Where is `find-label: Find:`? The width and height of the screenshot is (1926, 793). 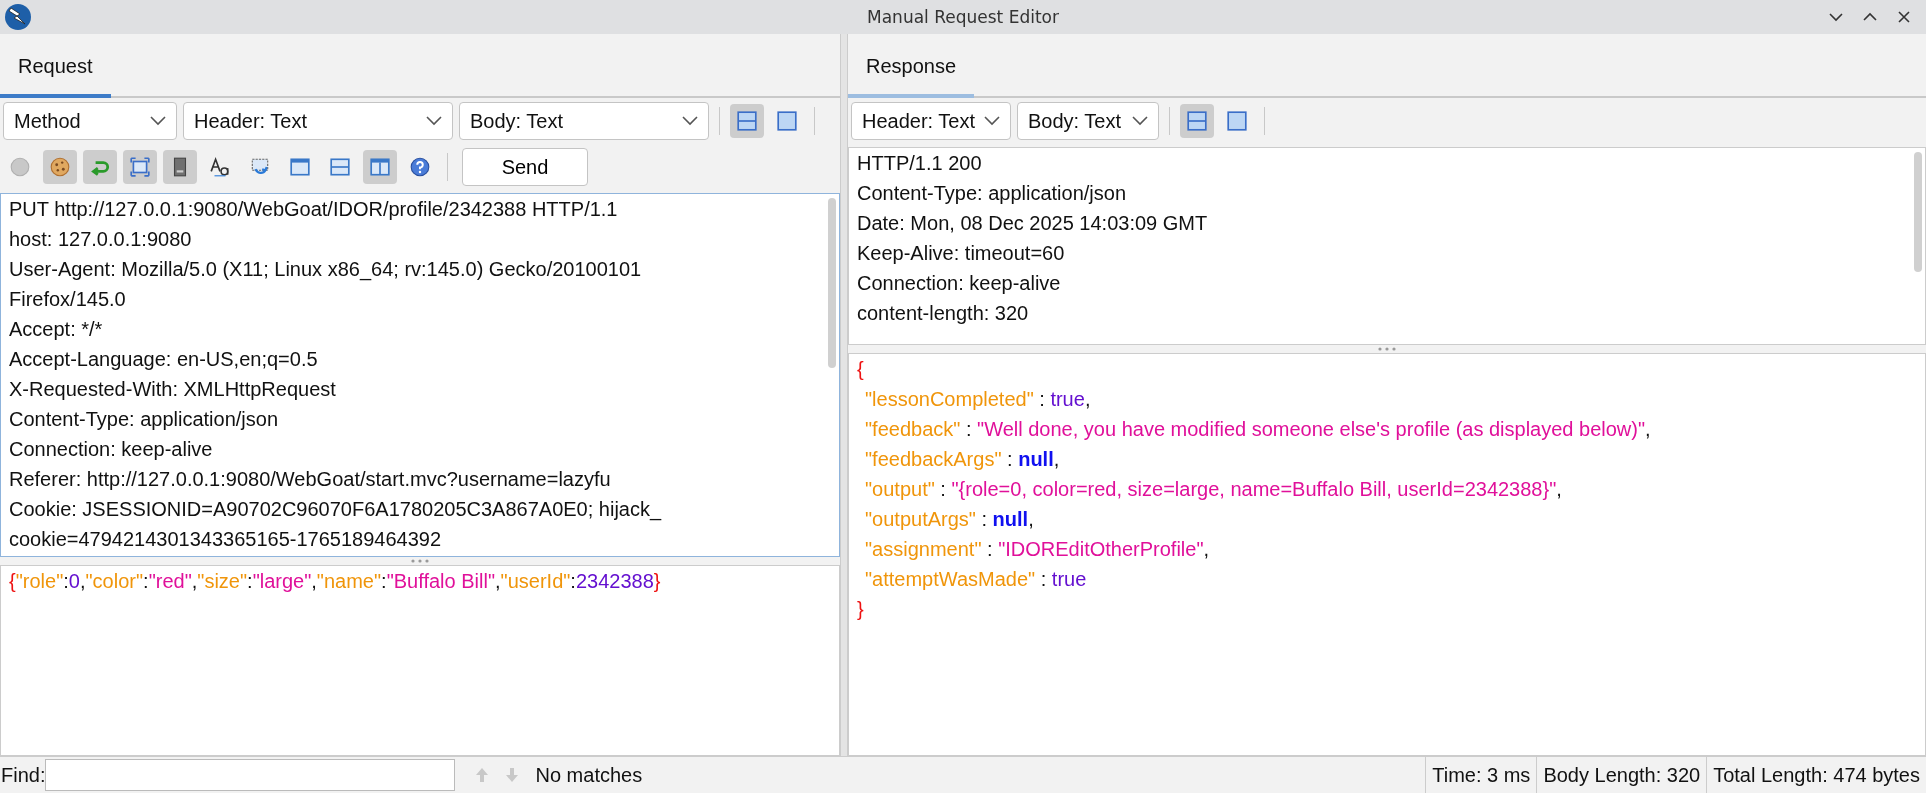 find-label: Find: is located at coordinates (23, 775).